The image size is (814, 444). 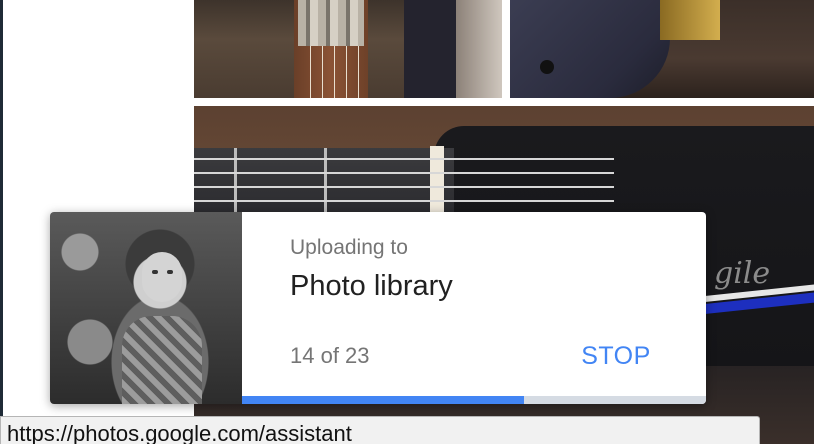 What do you see at coordinates (330, 355) in the screenshot?
I see `upload-count: 14 of 23` at bounding box center [330, 355].